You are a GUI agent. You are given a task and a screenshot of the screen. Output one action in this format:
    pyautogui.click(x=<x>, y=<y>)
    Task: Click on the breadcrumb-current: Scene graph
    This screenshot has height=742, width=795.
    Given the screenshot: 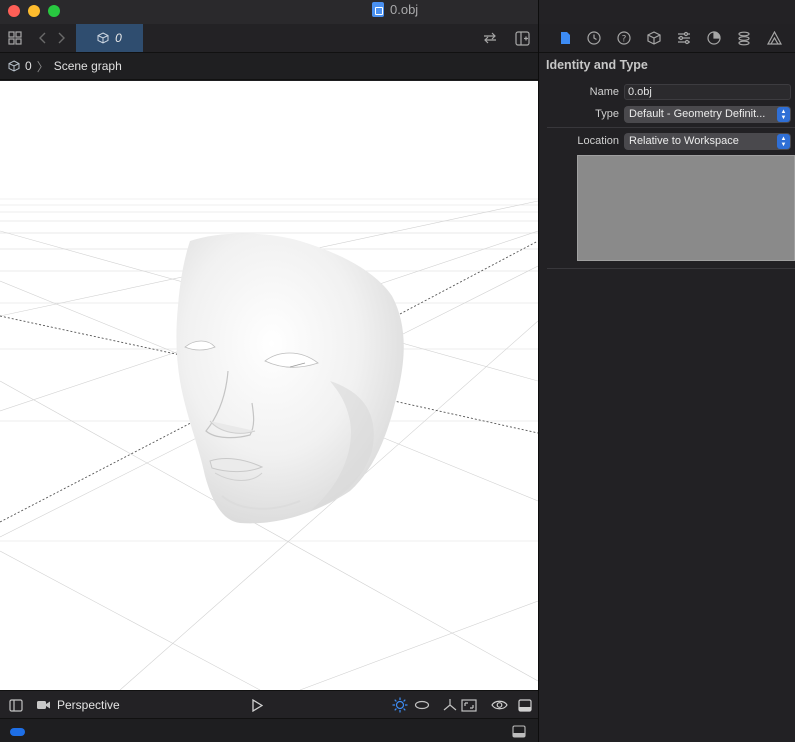 What is the action you would take?
    pyautogui.click(x=88, y=66)
    